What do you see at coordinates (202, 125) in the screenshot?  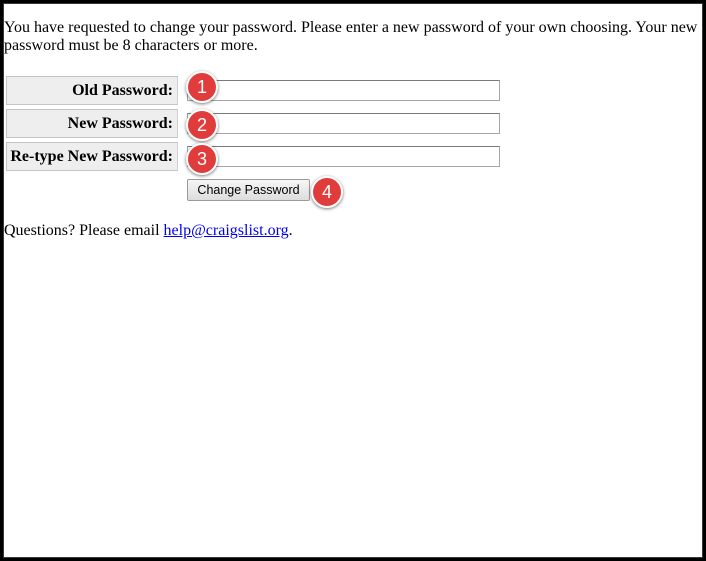 I see `step-marker-2: 2` at bounding box center [202, 125].